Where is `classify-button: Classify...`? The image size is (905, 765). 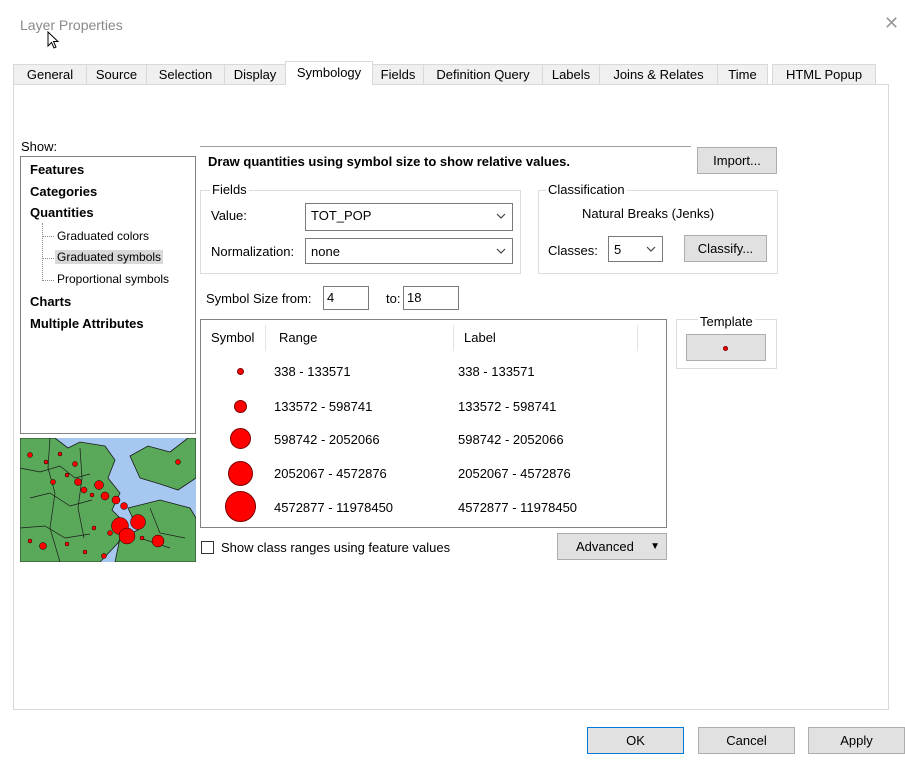
classify-button: Classify... is located at coordinates (725, 248).